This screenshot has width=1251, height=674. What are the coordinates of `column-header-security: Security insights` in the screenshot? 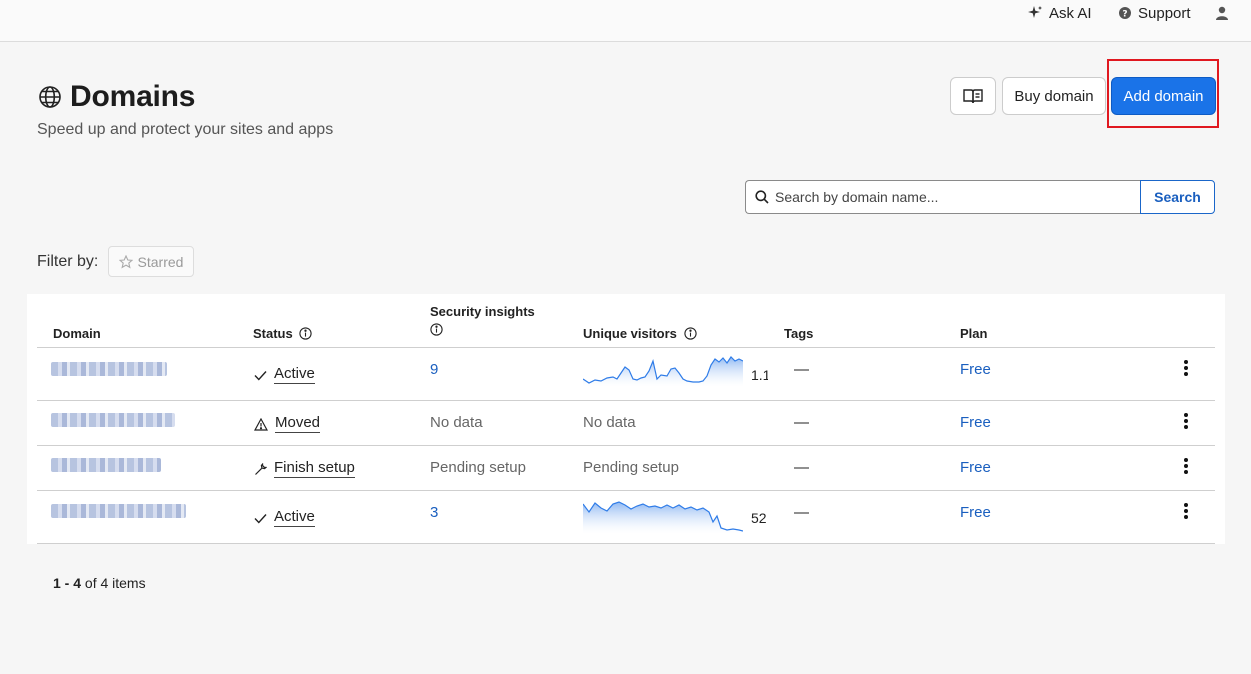 It's located at (482, 320).